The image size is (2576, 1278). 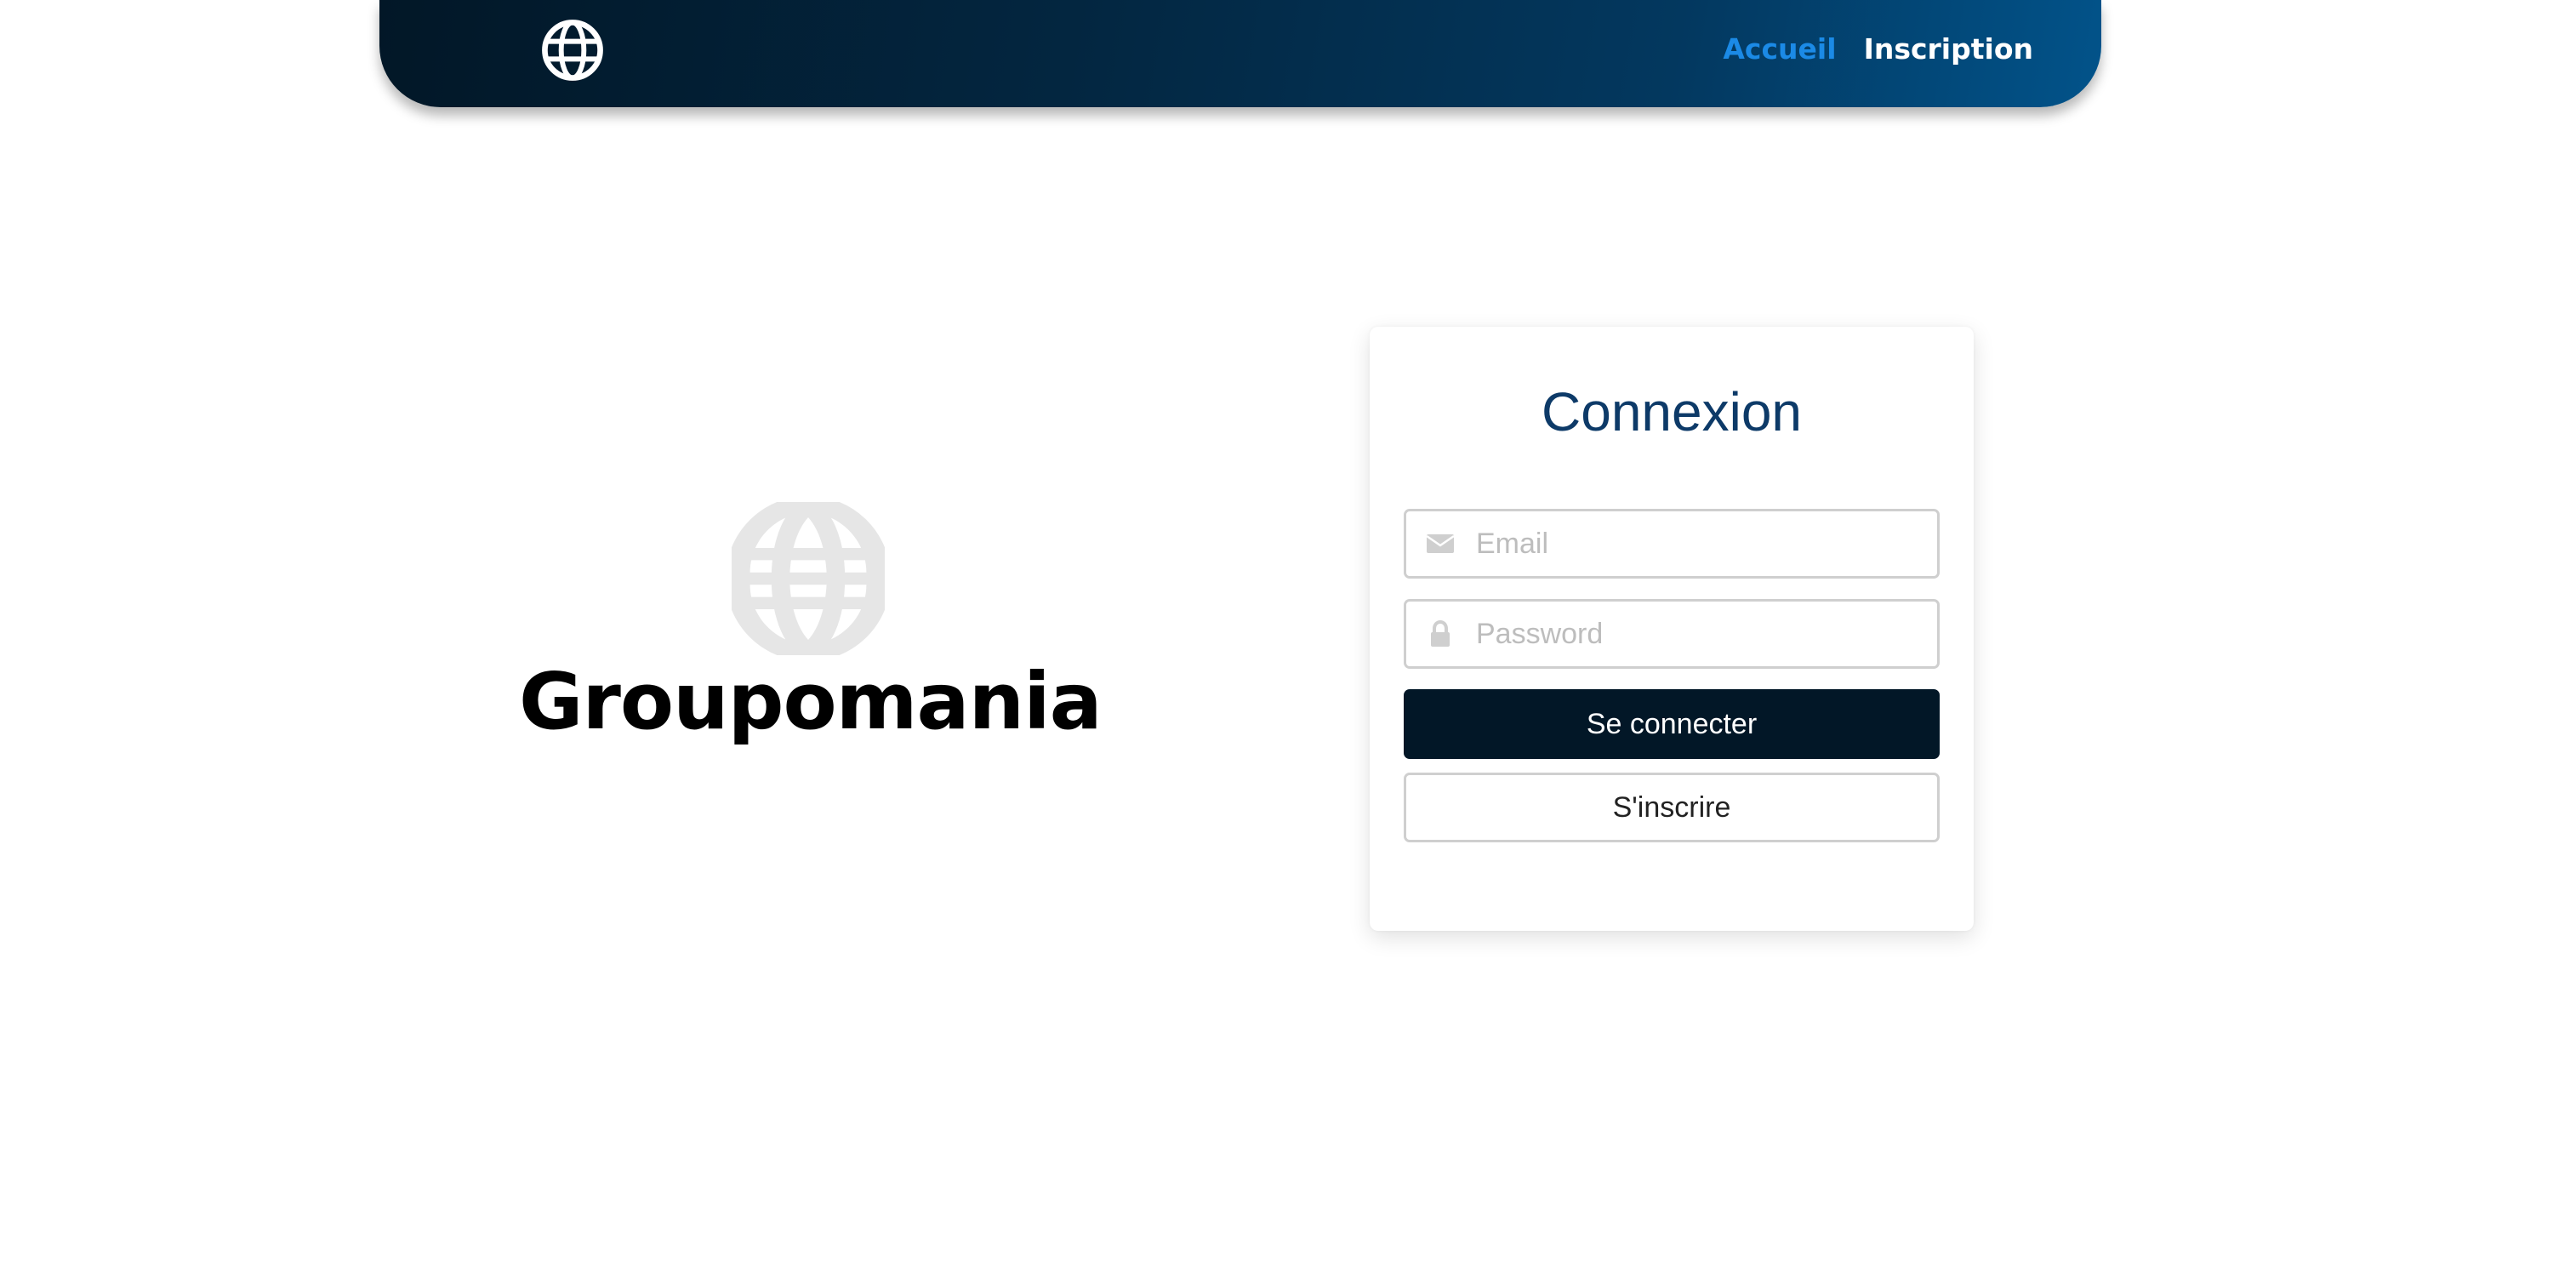 What do you see at coordinates (1699, 634) in the screenshot?
I see `password-input` at bounding box center [1699, 634].